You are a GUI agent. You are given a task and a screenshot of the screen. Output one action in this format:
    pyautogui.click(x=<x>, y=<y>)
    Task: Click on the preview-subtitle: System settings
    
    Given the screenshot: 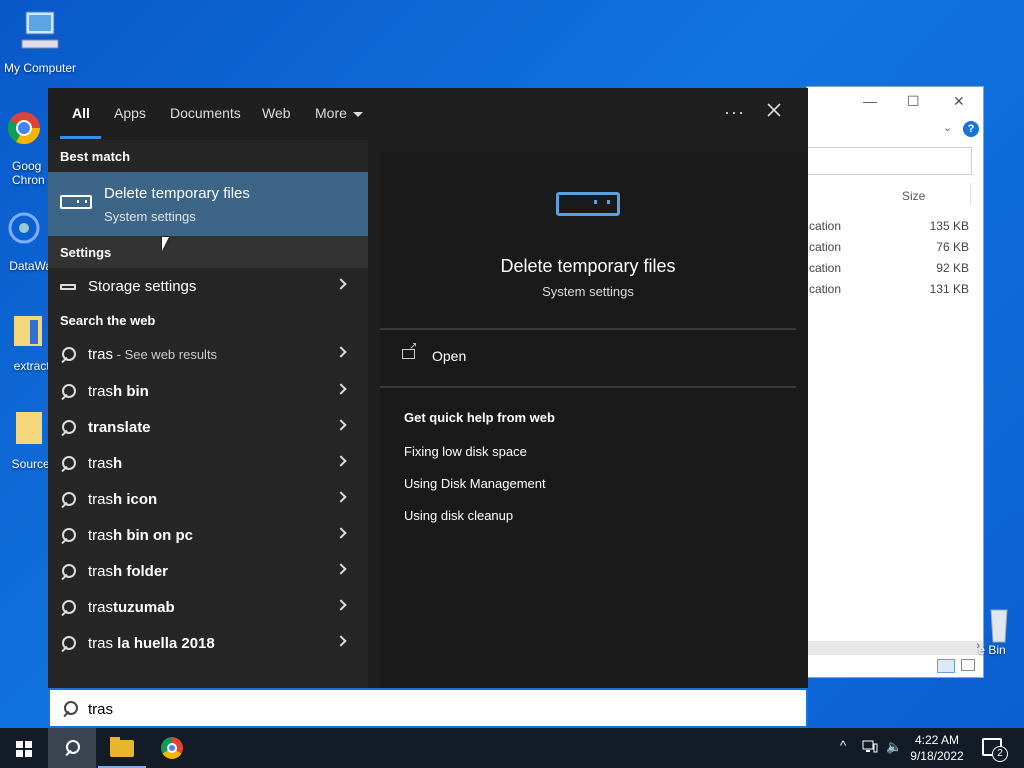 What is the action you would take?
    pyautogui.click(x=588, y=291)
    